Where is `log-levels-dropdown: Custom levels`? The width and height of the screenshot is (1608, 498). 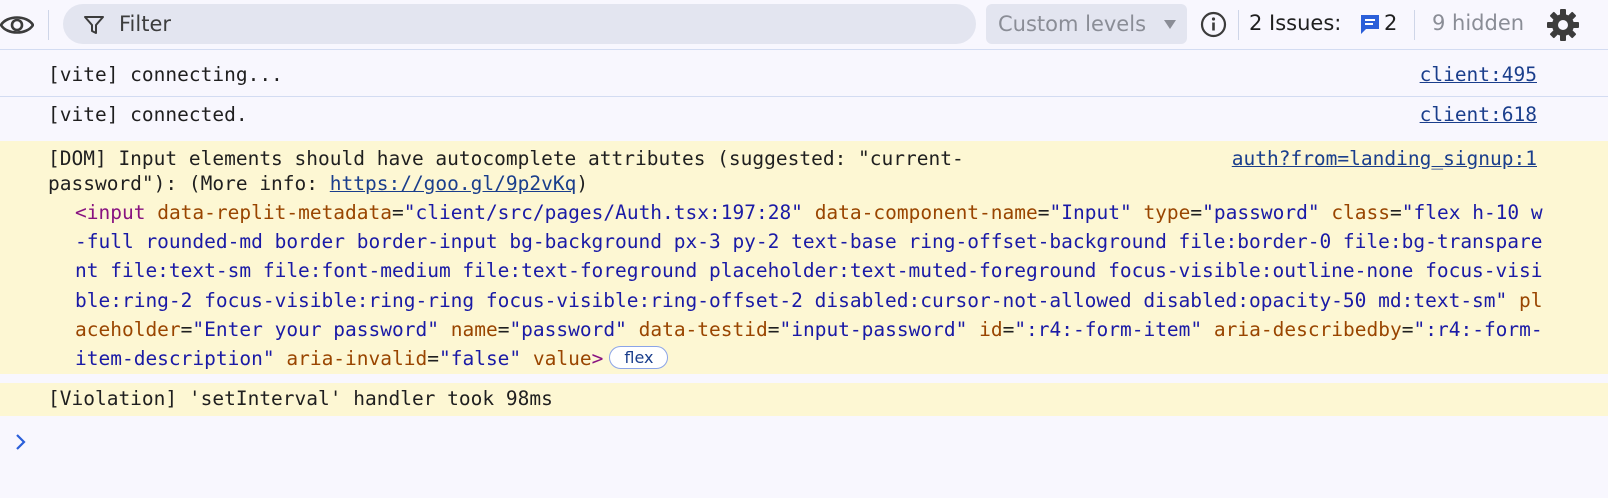
log-levels-dropdown: Custom levels is located at coordinates (1086, 24).